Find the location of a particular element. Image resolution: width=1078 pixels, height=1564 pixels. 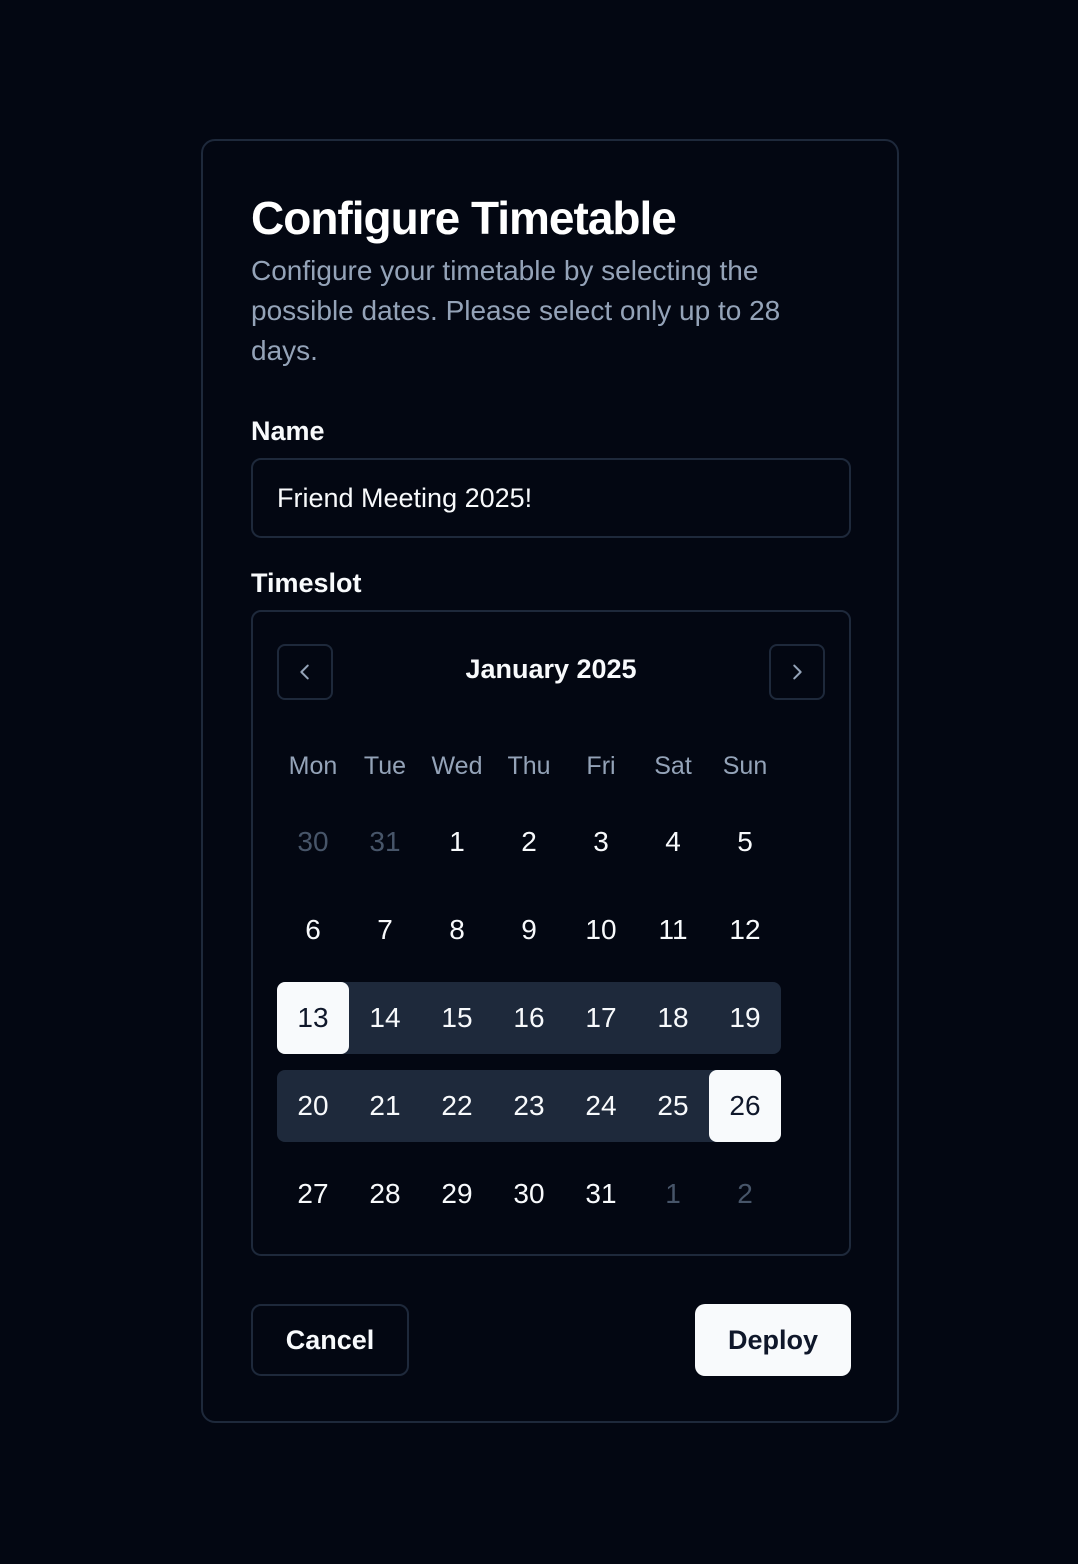

weekday-mon: Mon is located at coordinates (313, 766).